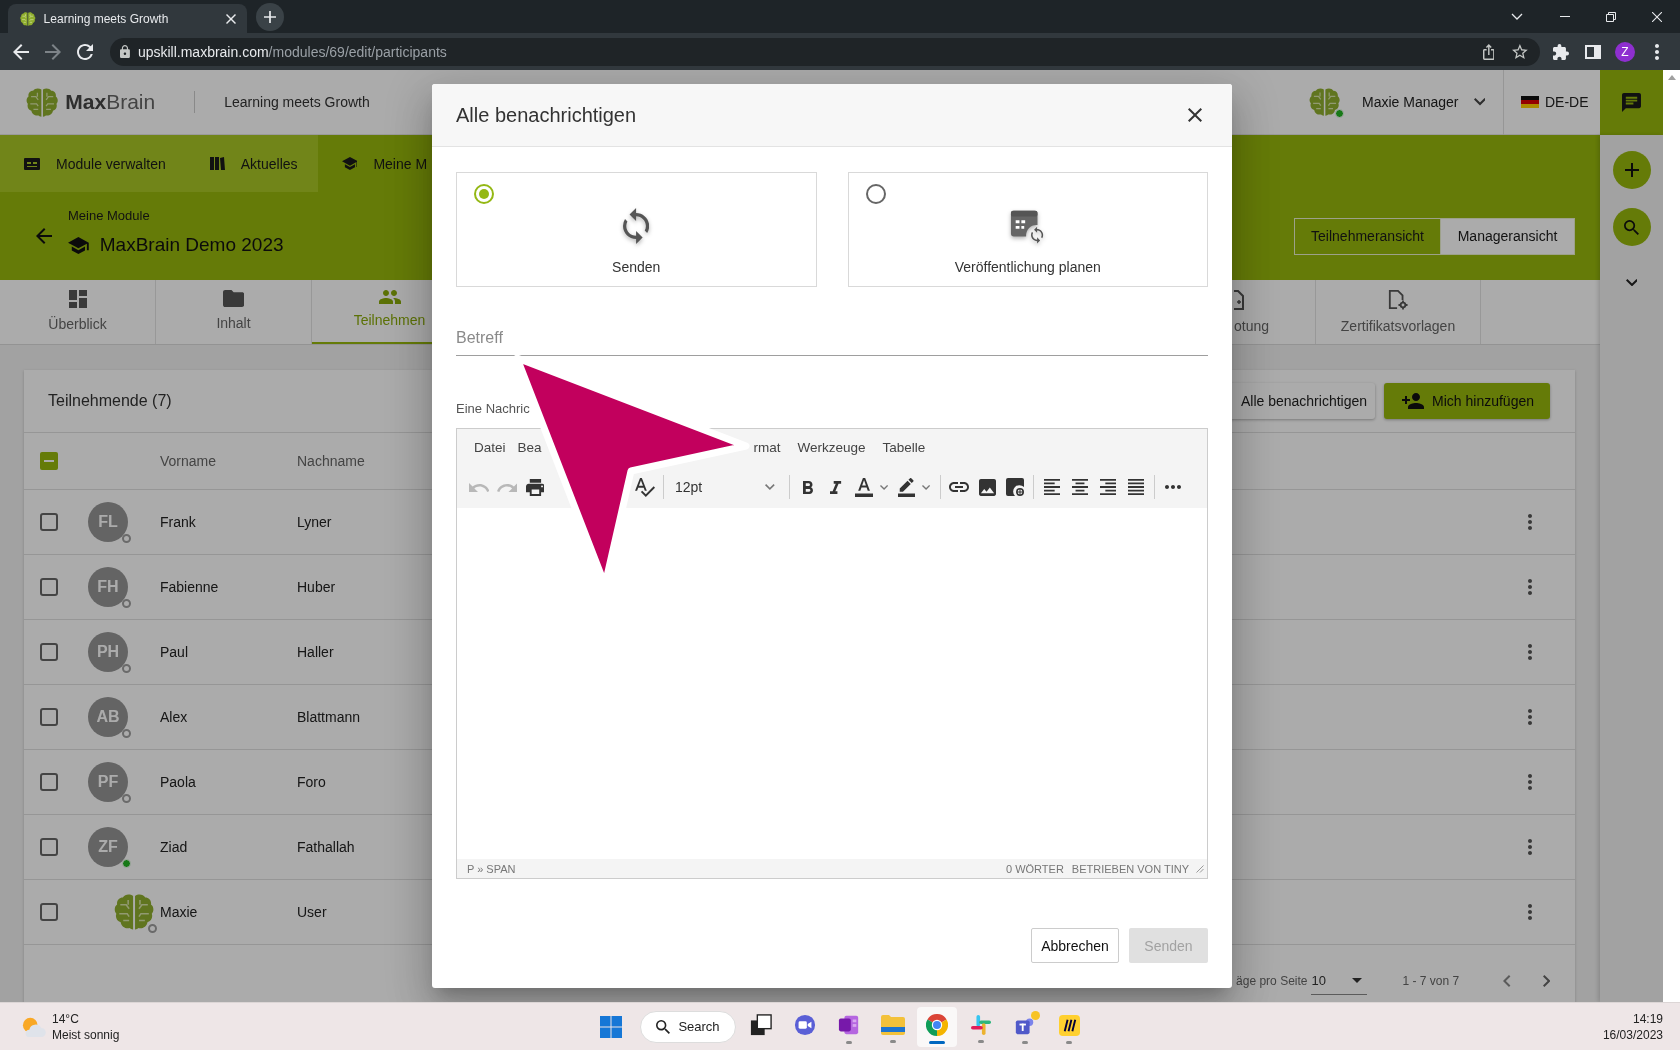 The image size is (1680, 1050). Describe the element at coordinates (85, 51) in the screenshot. I see `reload-icon` at that location.